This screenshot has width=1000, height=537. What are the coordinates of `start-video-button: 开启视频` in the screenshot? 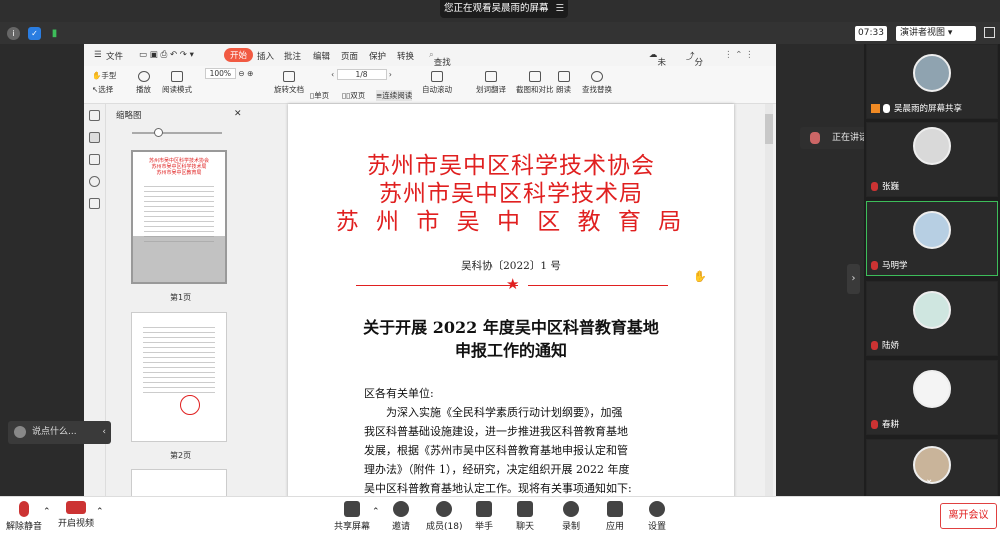 It's located at (76, 515).